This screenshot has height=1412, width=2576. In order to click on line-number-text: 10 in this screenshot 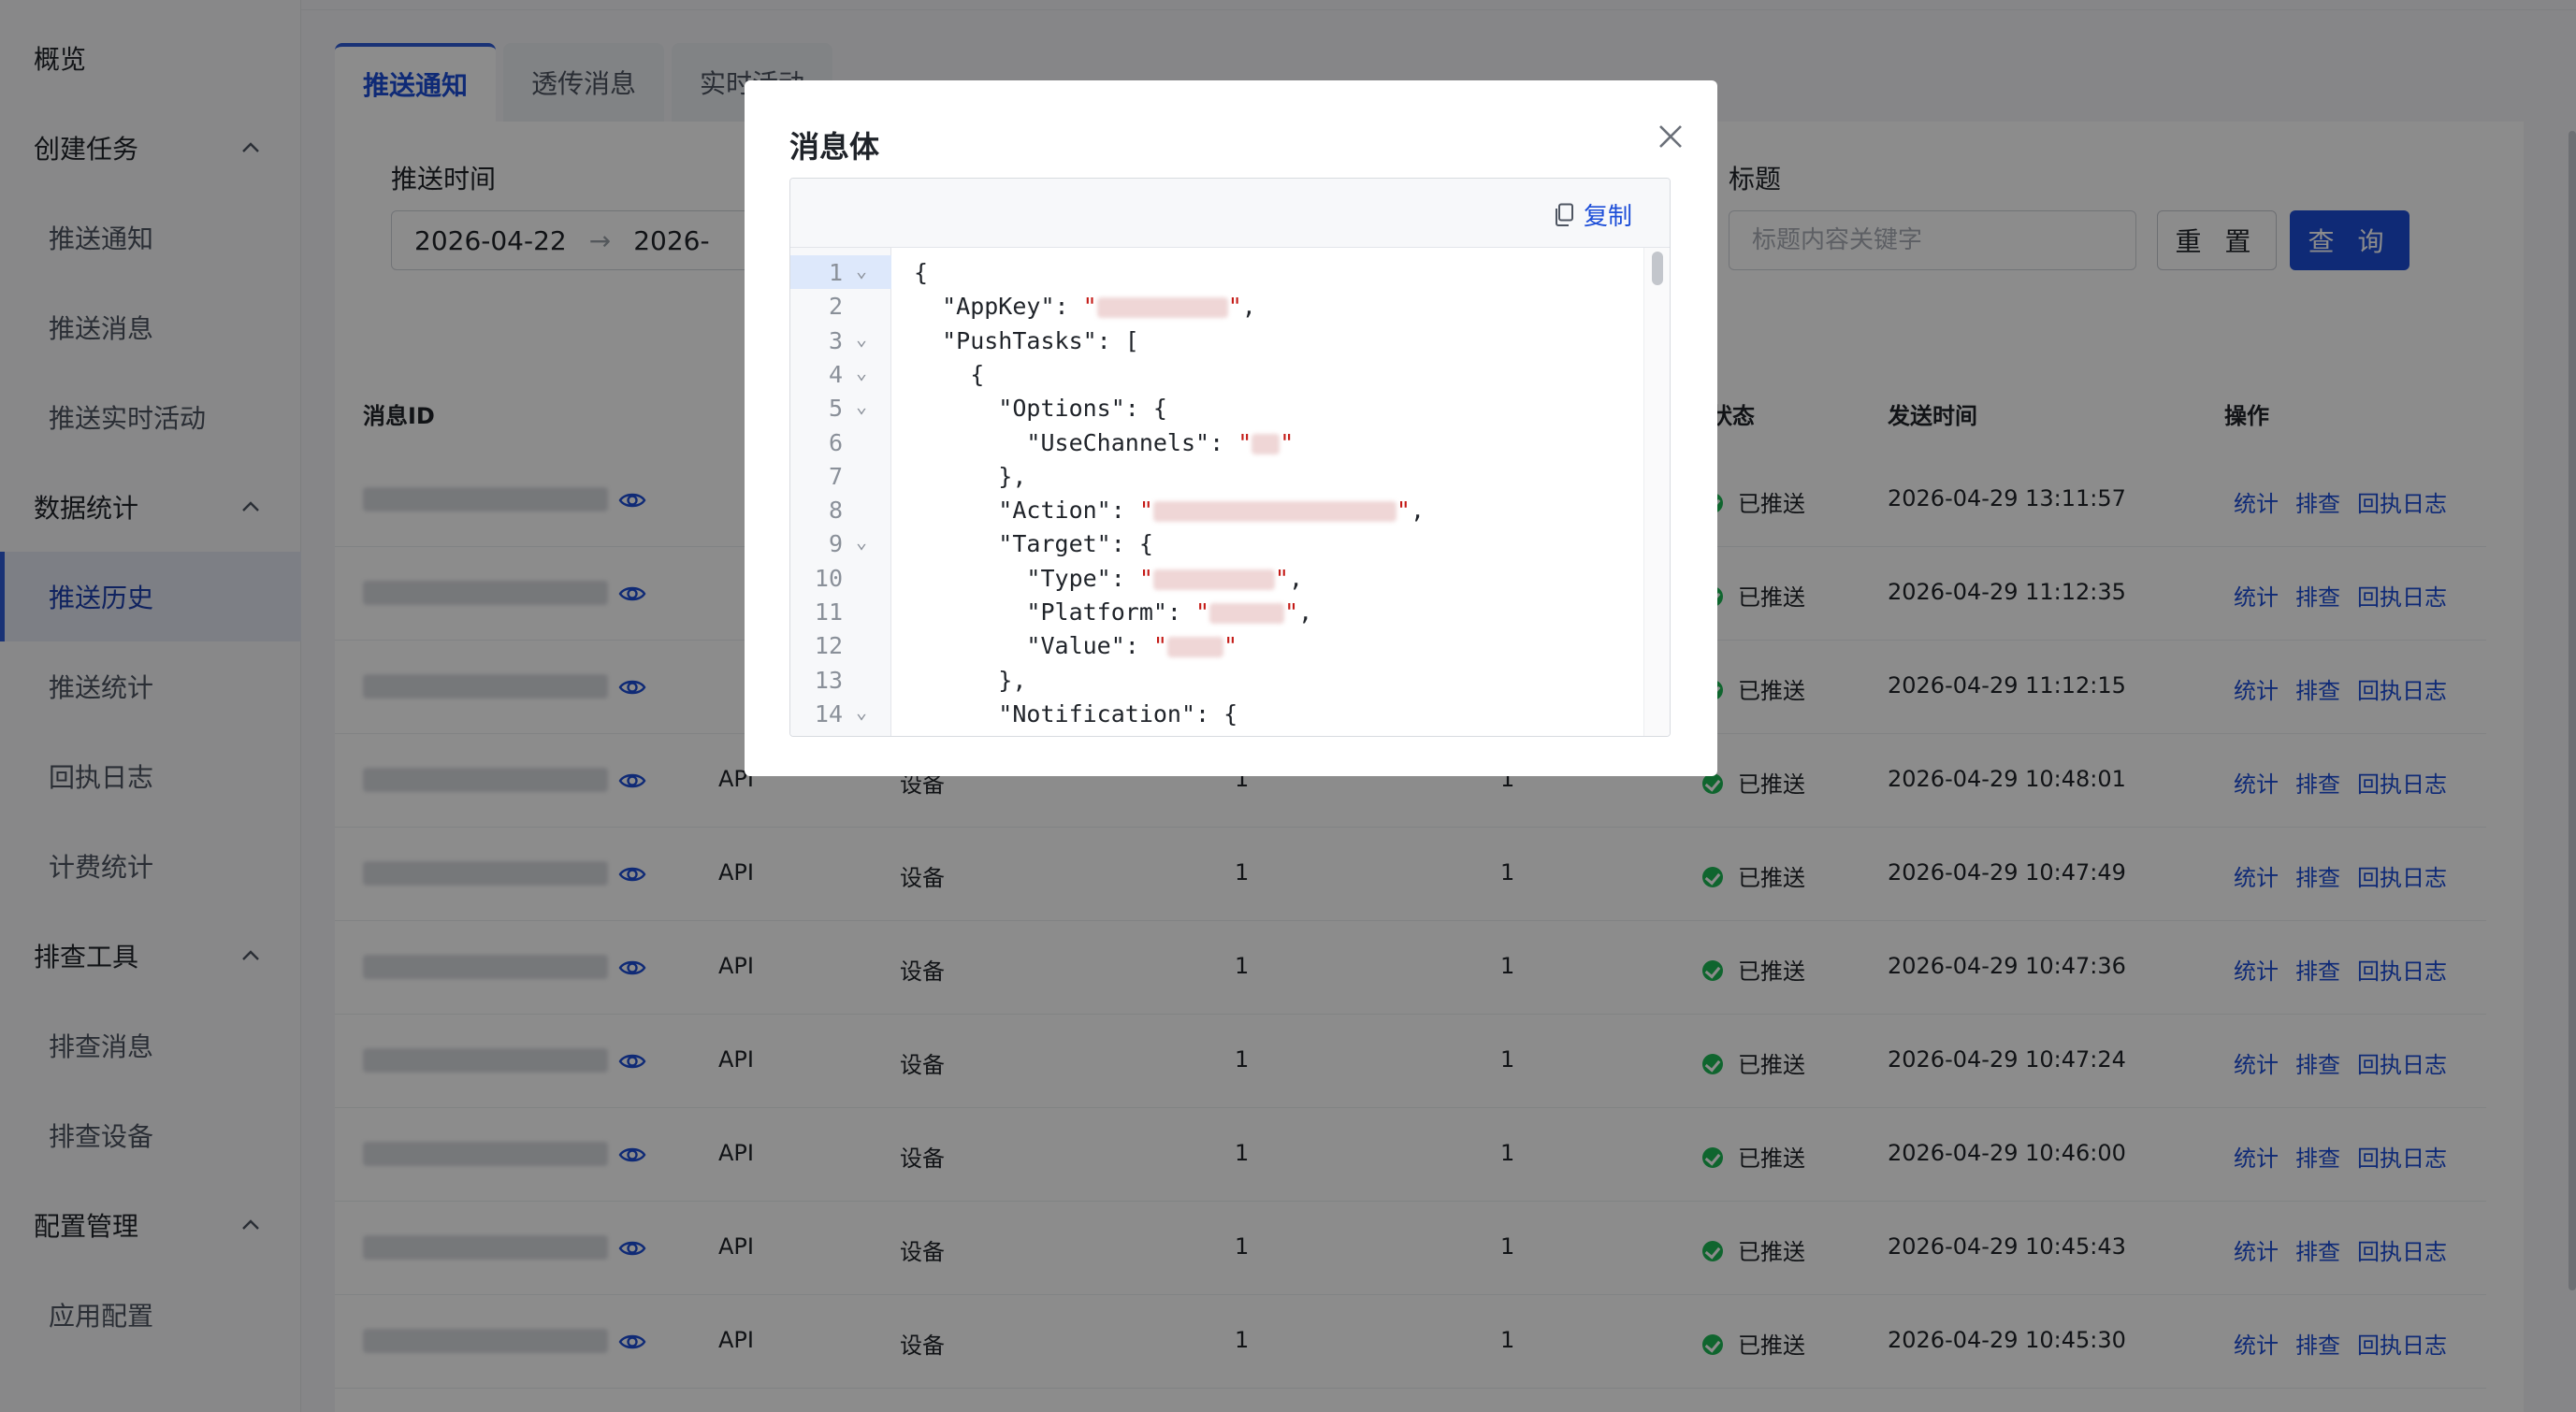, I will do `click(828, 578)`.